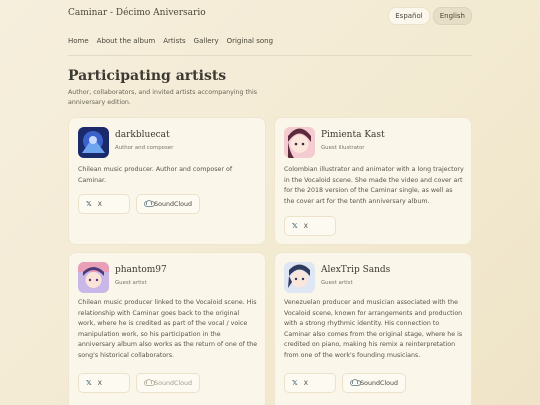 The height and width of the screenshot is (405, 540). What do you see at coordinates (356, 270) in the screenshot?
I see `artist-name: AlexTrip Sands` at bounding box center [356, 270].